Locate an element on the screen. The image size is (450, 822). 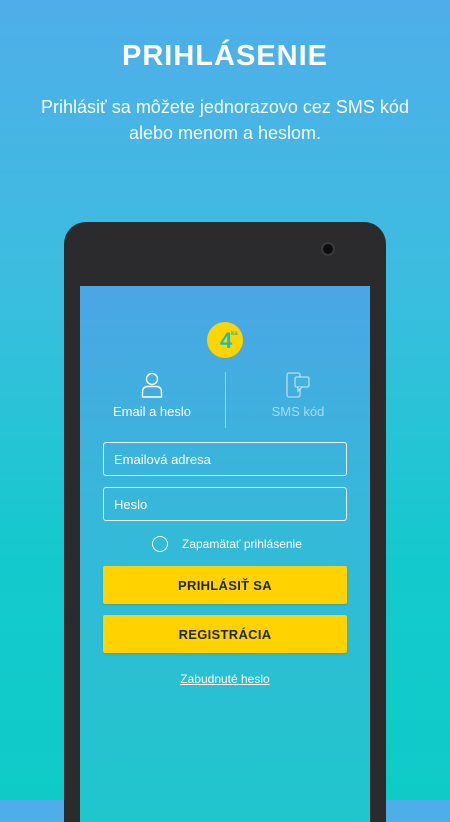
phone-message-icon is located at coordinates (298, 385).